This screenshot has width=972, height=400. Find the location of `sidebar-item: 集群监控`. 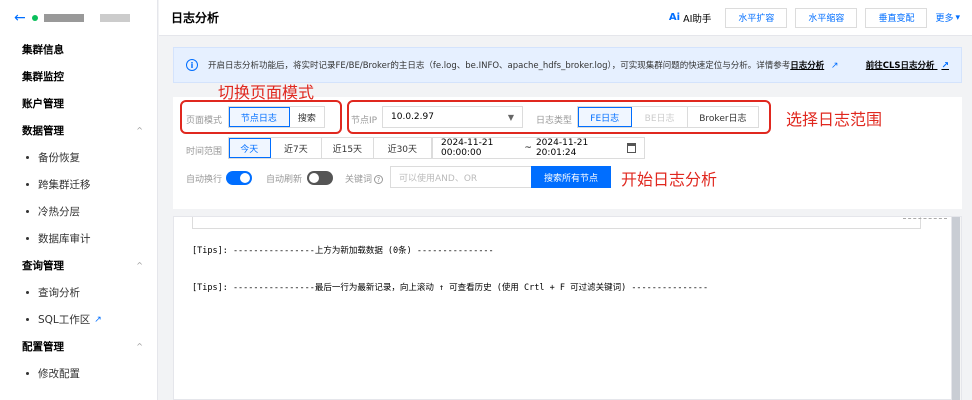

sidebar-item: 集群监控 is located at coordinates (78, 76).